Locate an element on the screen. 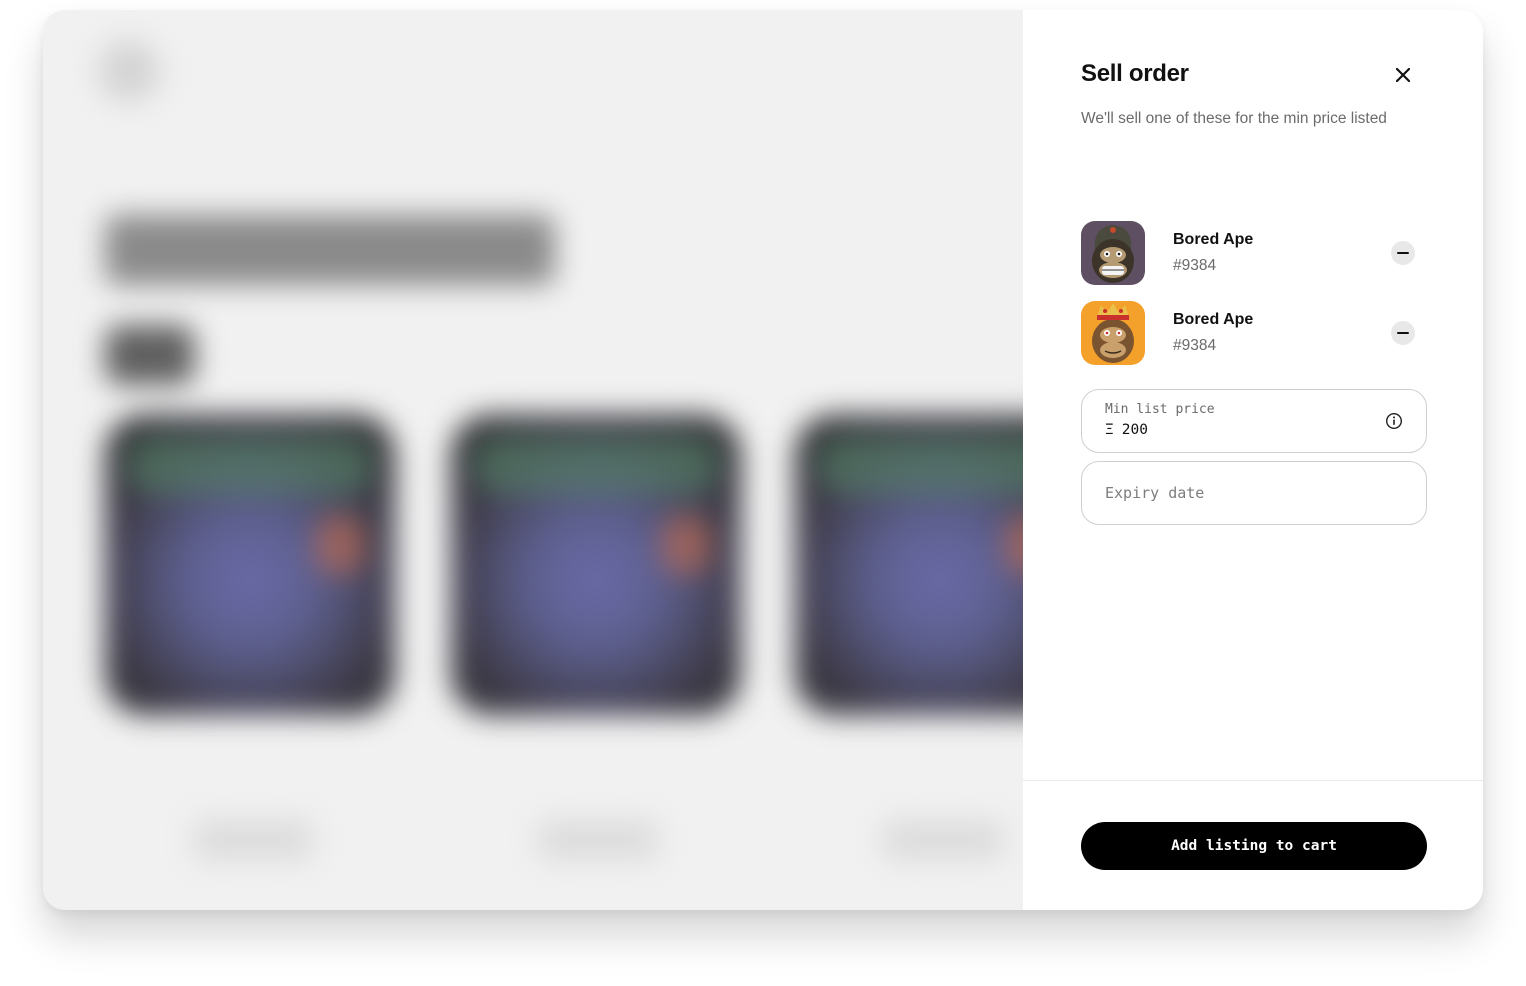 This screenshot has height=986, width=1526. close-button is located at coordinates (1403, 75).